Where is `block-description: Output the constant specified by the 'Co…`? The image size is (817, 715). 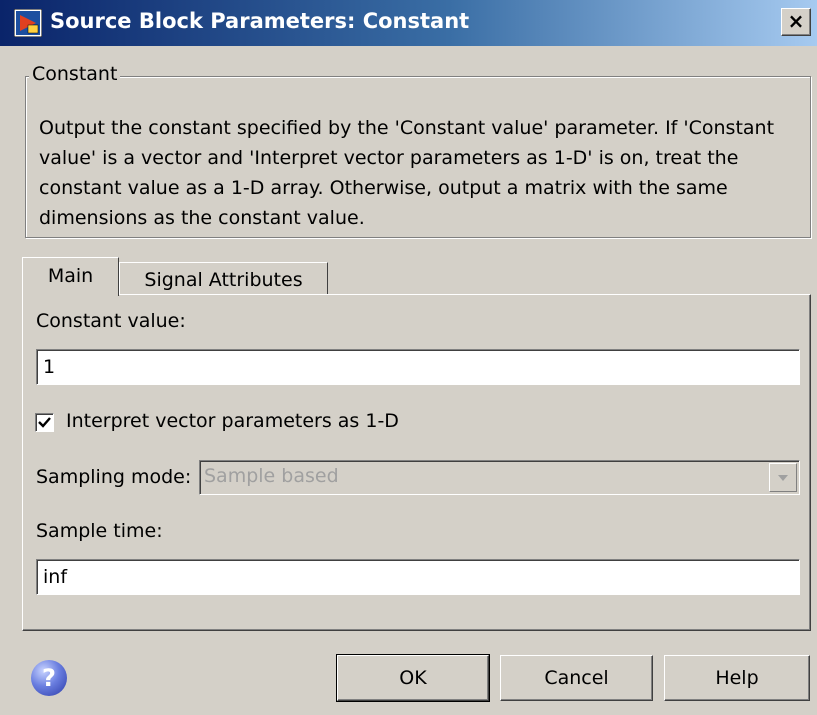
block-description: Output the constant specified by the 'Co… is located at coordinates (407, 173).